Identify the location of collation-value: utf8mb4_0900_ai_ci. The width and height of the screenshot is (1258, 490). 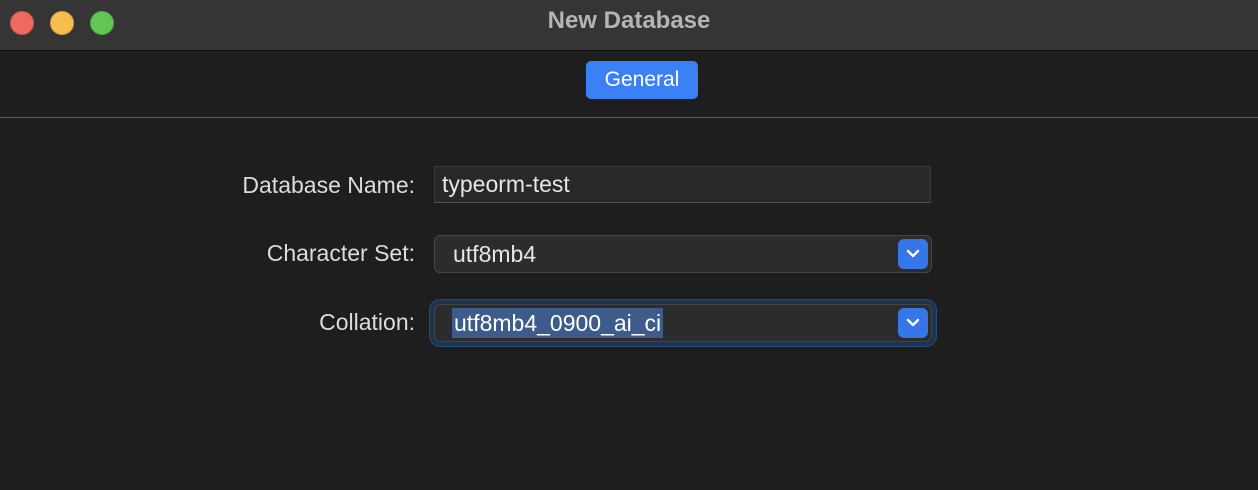
(558, 323).